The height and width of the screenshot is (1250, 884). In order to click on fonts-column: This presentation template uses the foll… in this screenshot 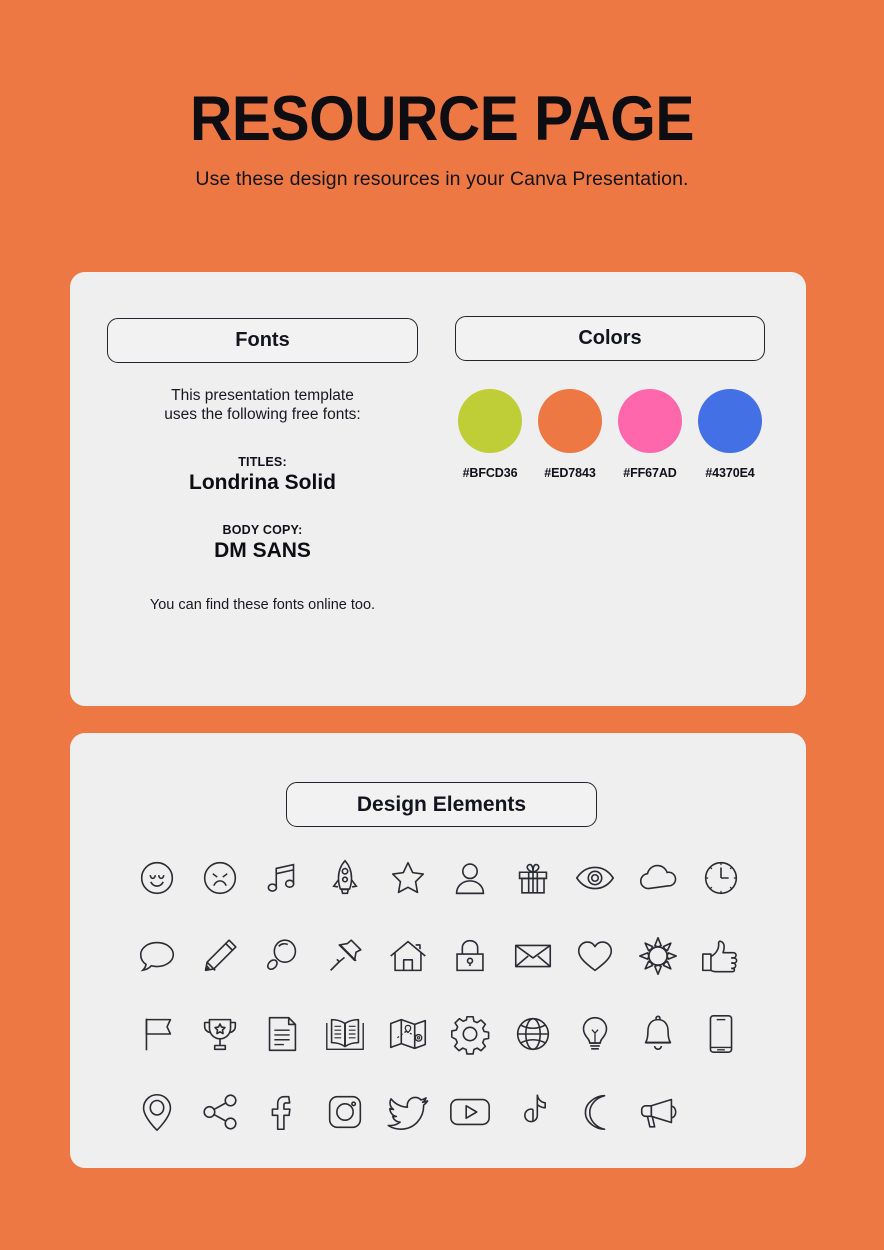, I will do `click(262, 475)`.